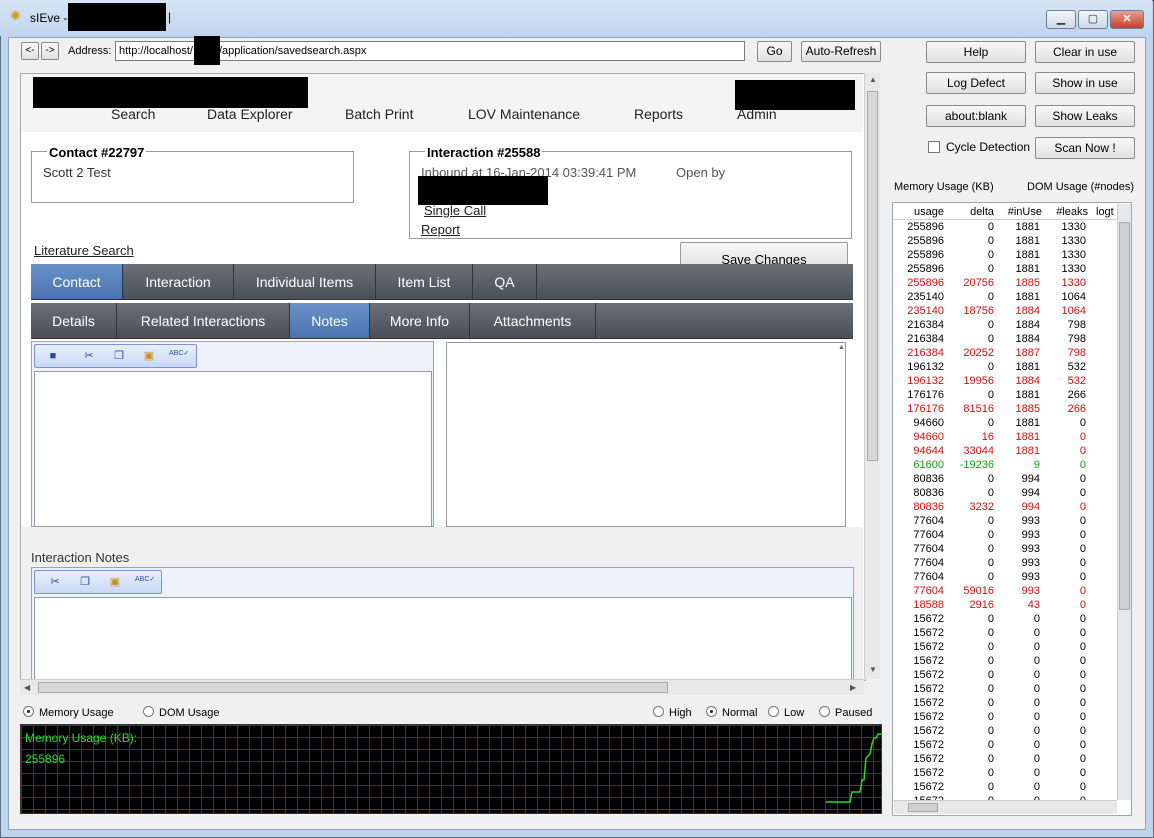 The height and width of the screenshot is (838, 1154). What do you see at coordinates (203, 320) in the screenshot?
I see `tab-related-interactions: Related Interactions` at bounding box center [203, 320].